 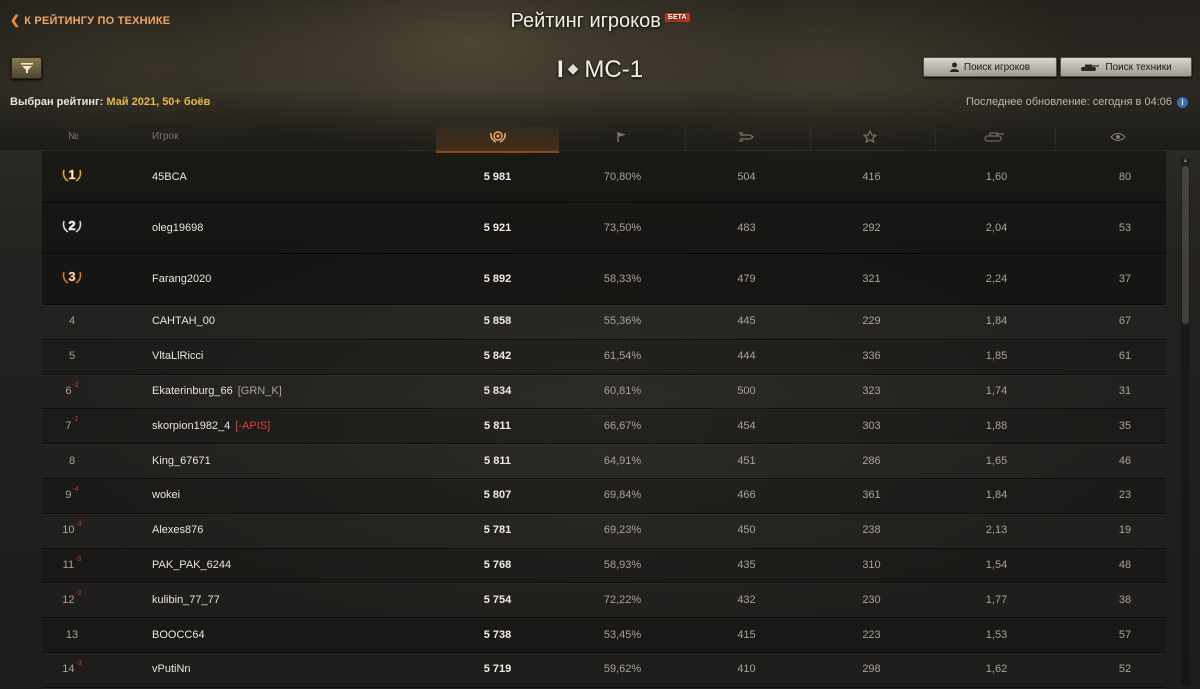 What do you see at coordinates (497, 356) in the screenshot?
I see `score-cell: 5 842` at bounding box center [497, 356].